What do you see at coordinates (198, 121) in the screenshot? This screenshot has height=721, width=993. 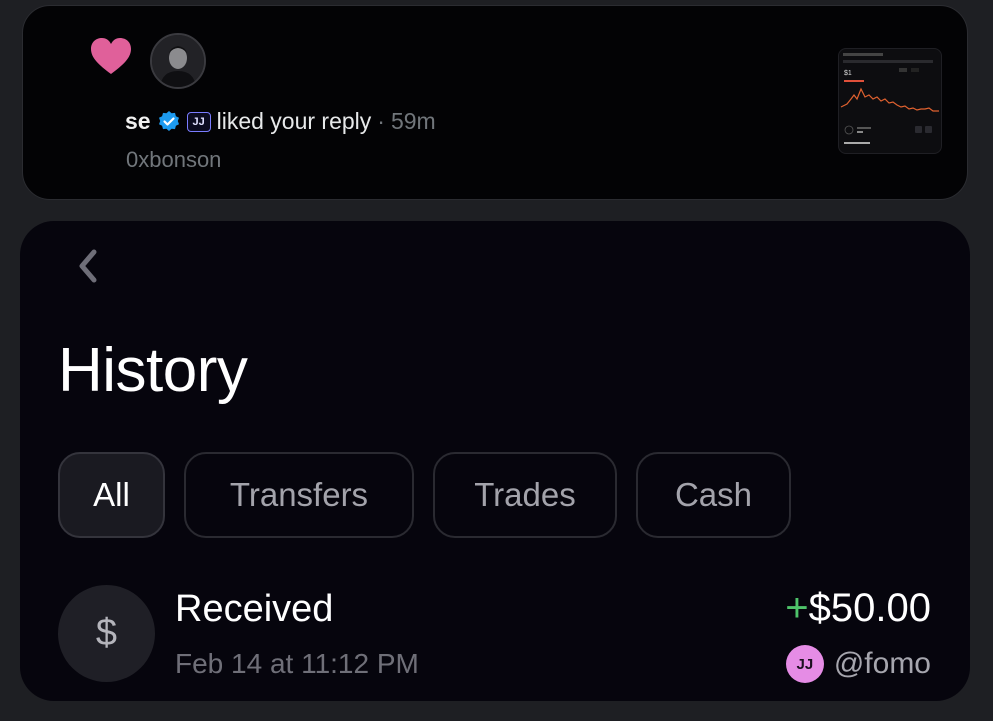 I see `affiliate-badge-icon: JJ` at bounding box center [198, 121].